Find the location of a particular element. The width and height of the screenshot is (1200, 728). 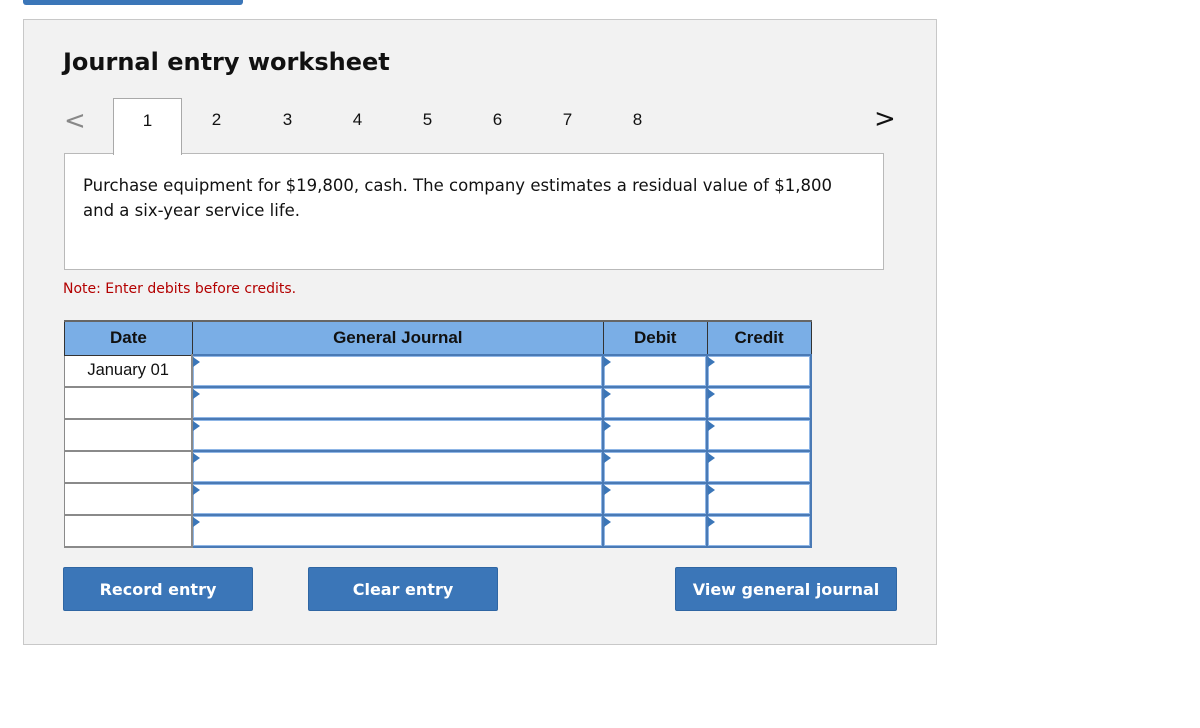

tab-label: 5 is located at coordinates (427, 119).